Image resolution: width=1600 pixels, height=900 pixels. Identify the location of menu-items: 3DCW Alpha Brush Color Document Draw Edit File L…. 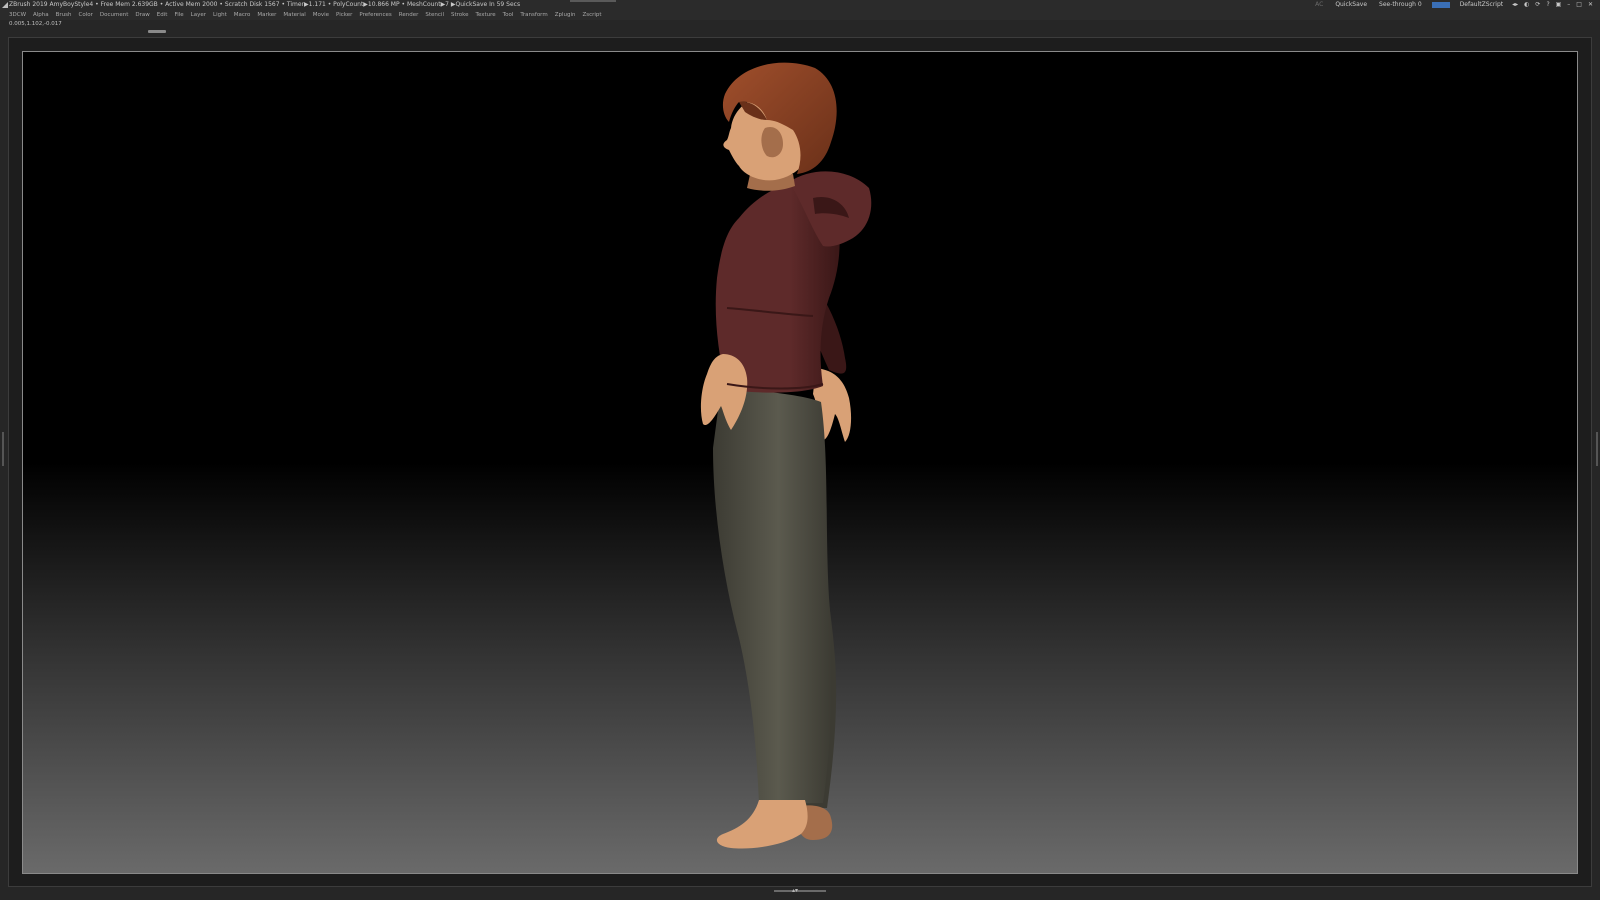
(309, 15).